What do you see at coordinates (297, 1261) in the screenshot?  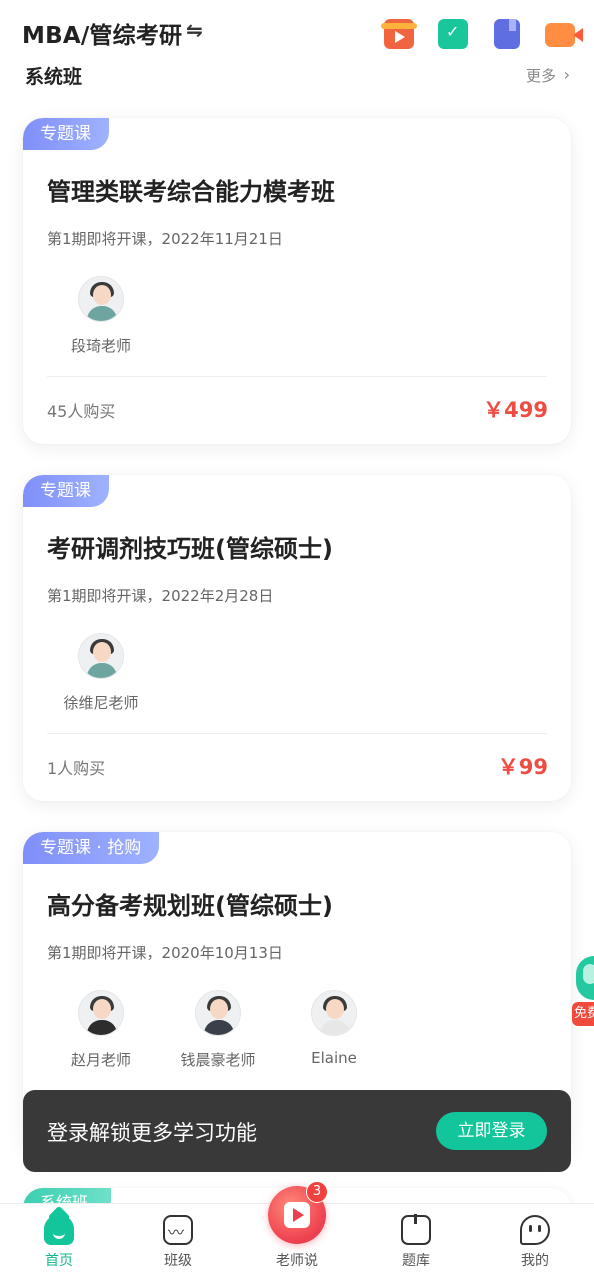 I see `nav-label: 老师说` at bounding box center [297, 1261].